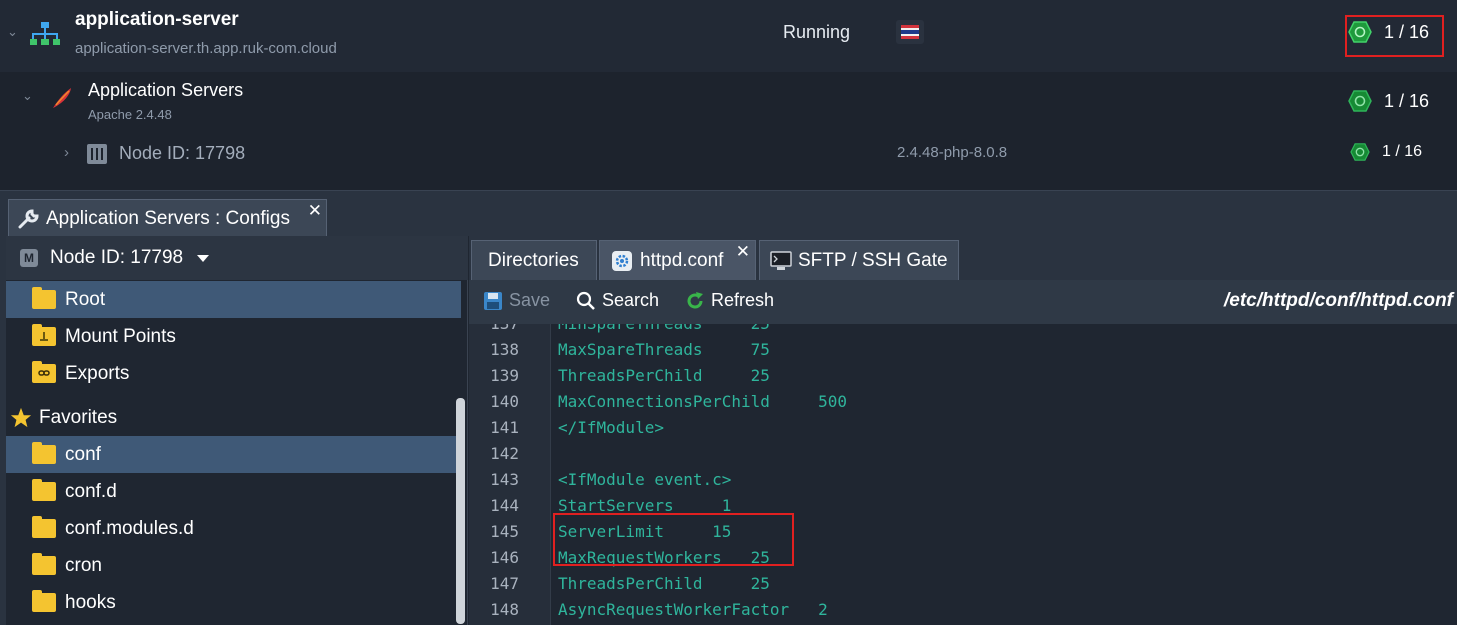 This screenshot has width=1457, height=625. Describe the element at coordinates (963, 258) in the screenshot. I see `editor-tabbar: Directories httpd.conf ✕ SFTP / SSH Gate` at that location.